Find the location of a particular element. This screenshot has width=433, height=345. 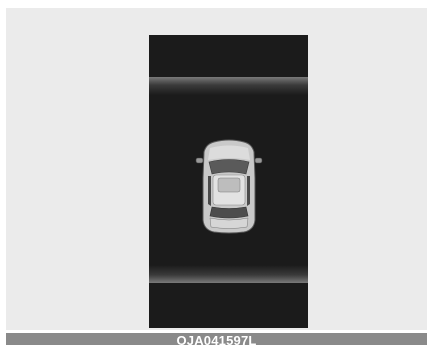

rear-detection-zone is located at coordinates (228, 274).